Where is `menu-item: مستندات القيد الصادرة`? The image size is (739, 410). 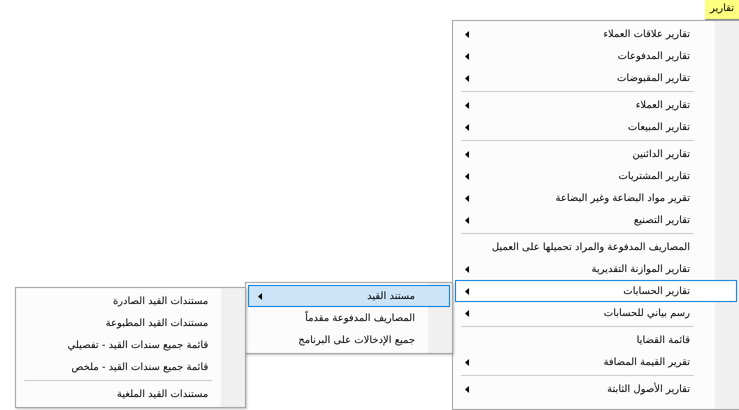 menu-item: مستندات القيد الصادرة is located at coordinates (131, 301).